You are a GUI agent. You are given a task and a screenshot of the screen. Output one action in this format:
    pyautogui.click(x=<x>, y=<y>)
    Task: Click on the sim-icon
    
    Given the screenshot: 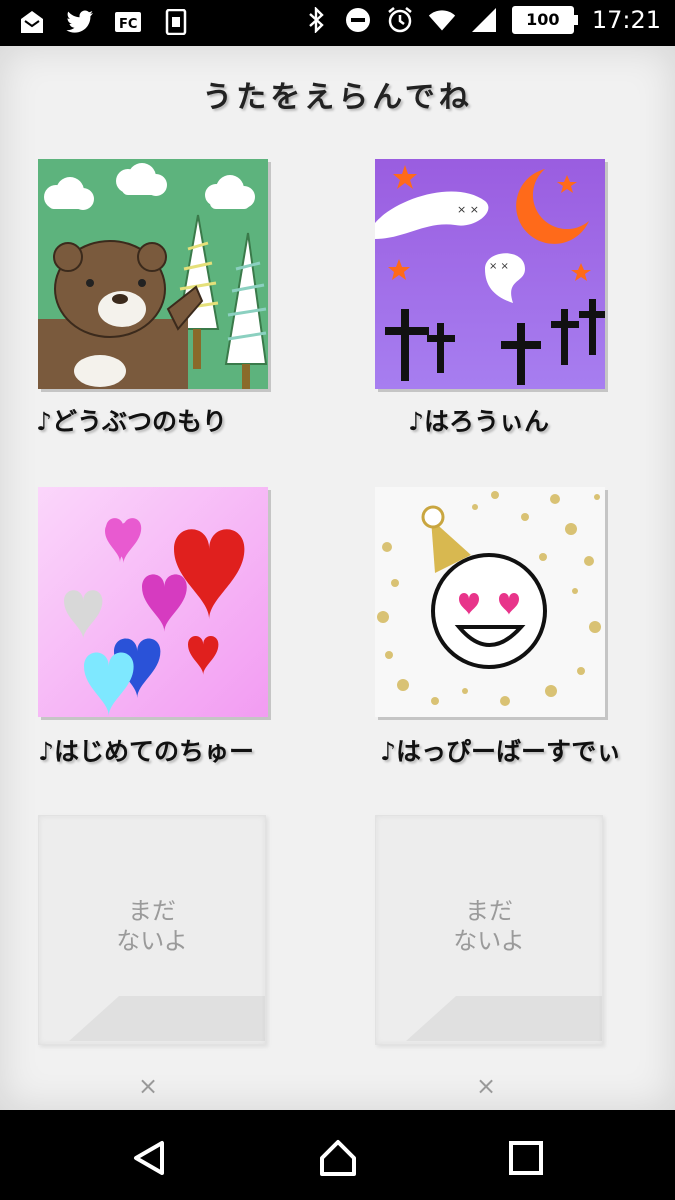 What is the action you would take?
    pyautogui.click(x=176, y=22)
    